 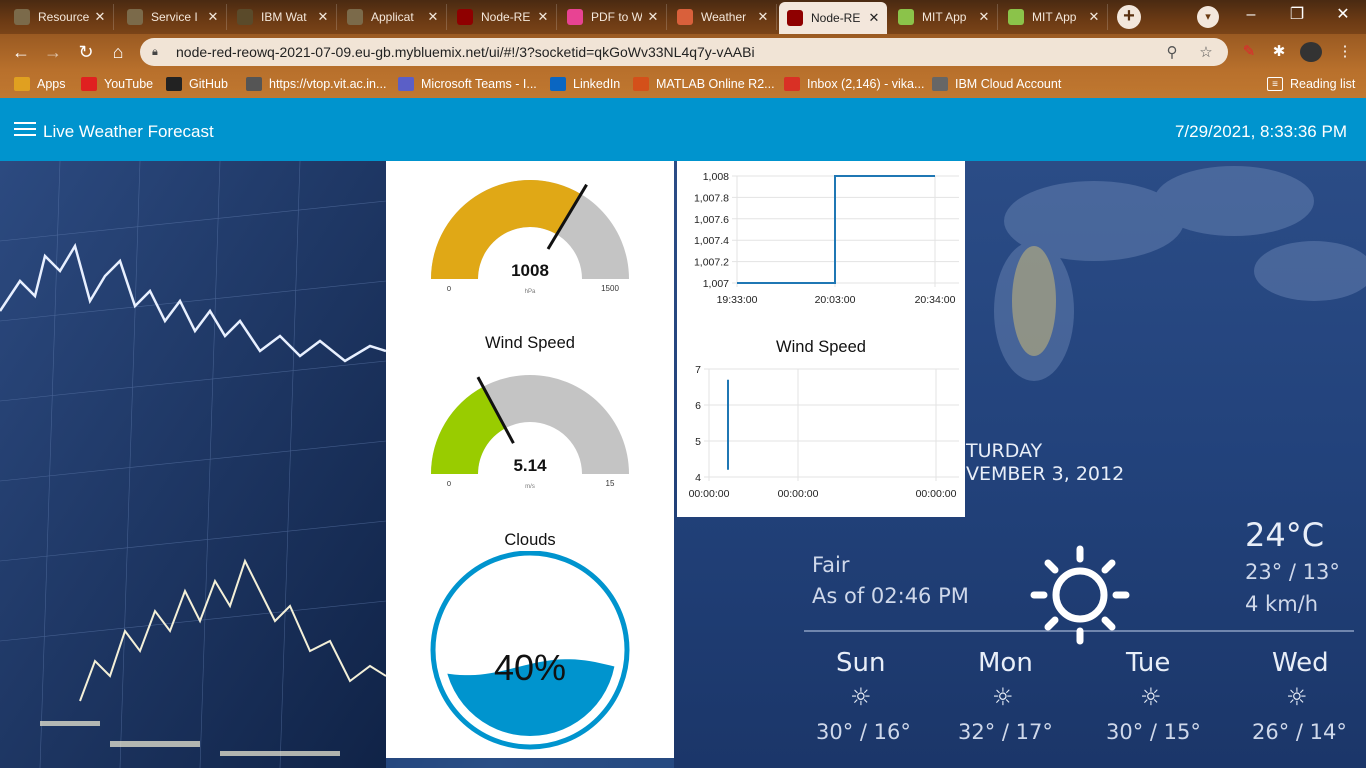 What do you see at coordinates (1206, 52) in the screenshot?
I see `bookmark-star-icon: ☆` at bounding box center [1206, 52].